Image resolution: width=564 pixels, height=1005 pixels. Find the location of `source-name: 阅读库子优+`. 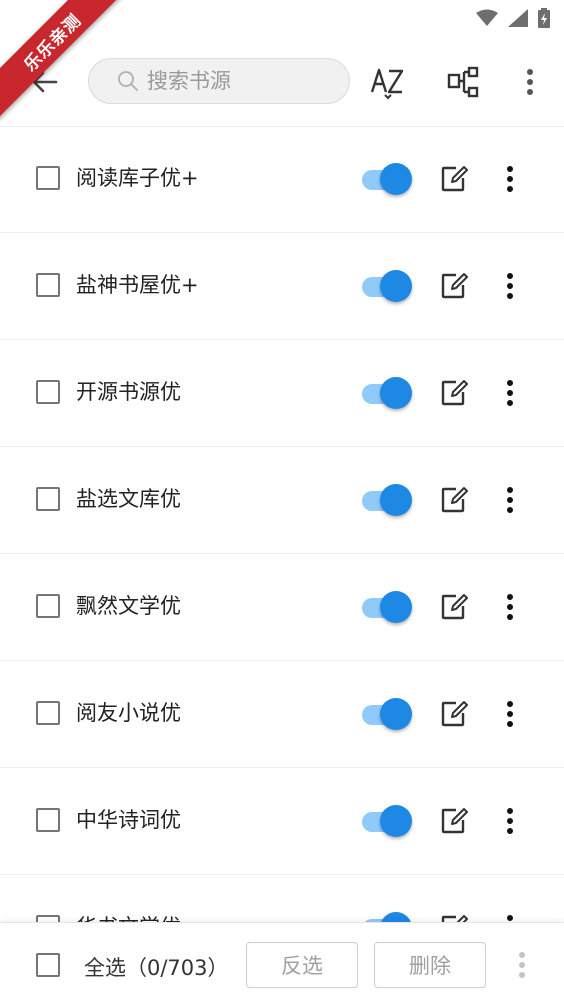

source-name: 阅读库子优+ is located at coordinates (137, 178).